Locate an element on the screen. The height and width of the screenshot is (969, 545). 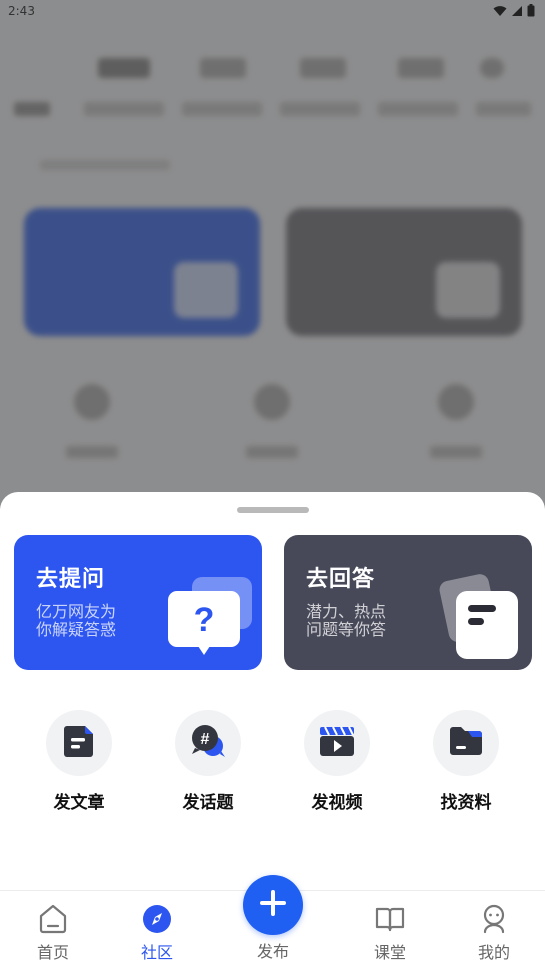
ask-card-title: 去提问 is located at coordinates (71, 579).